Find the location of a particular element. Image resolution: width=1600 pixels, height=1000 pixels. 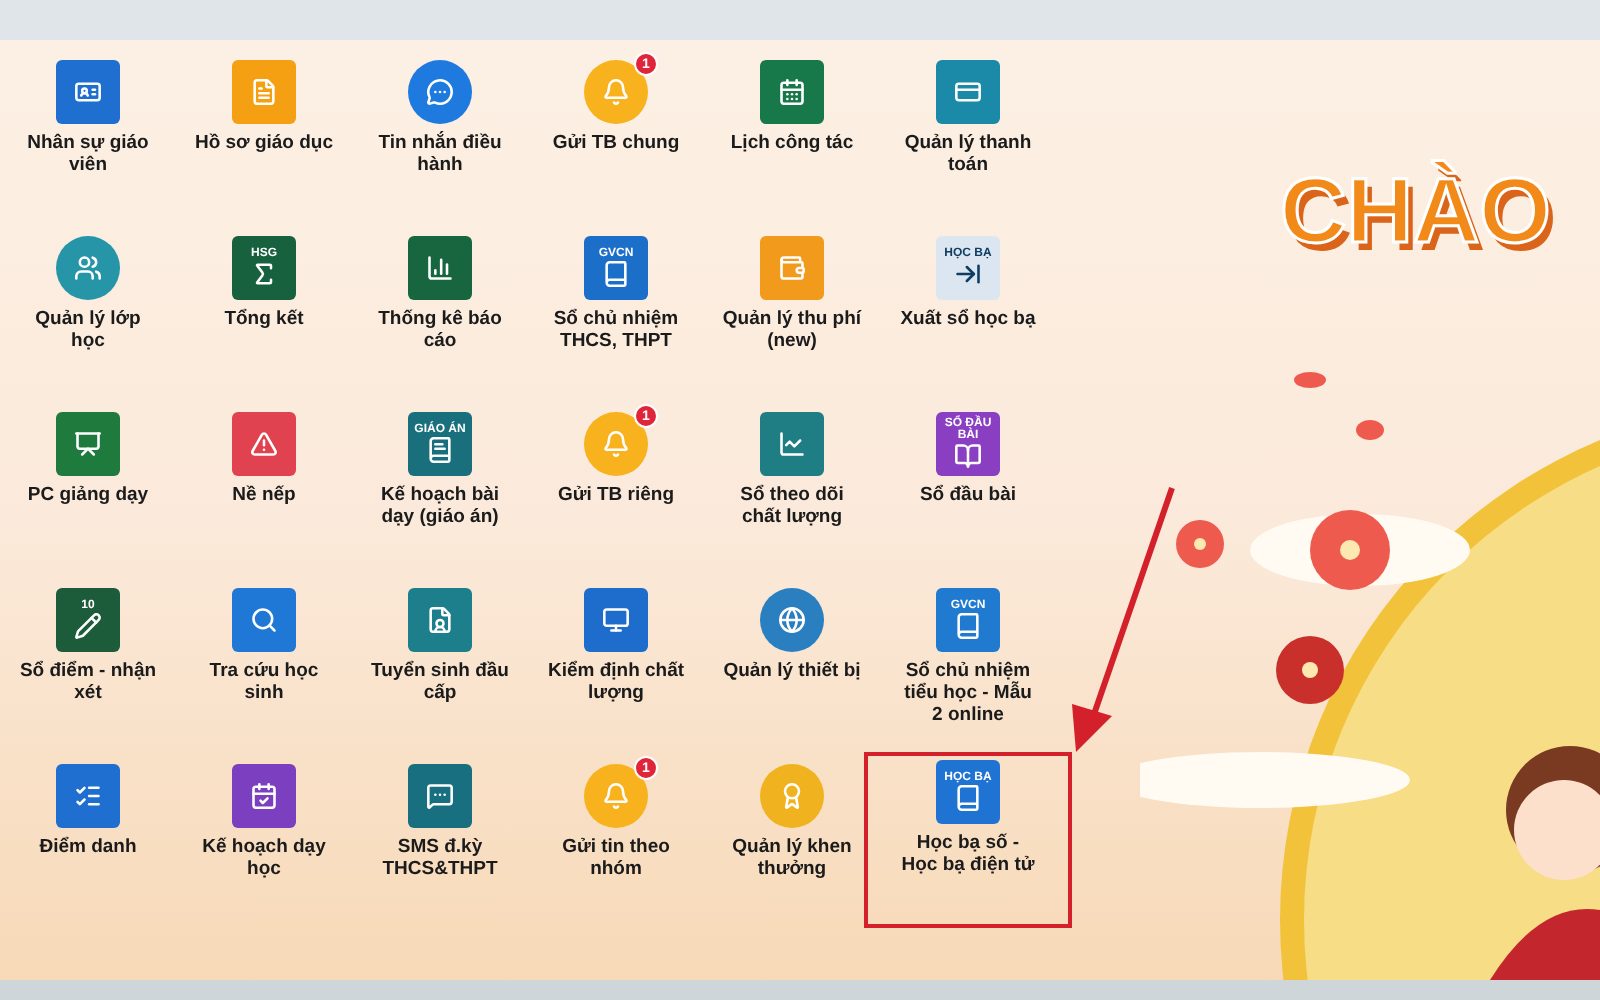

warning-icon is located at coordinates (264, 444).